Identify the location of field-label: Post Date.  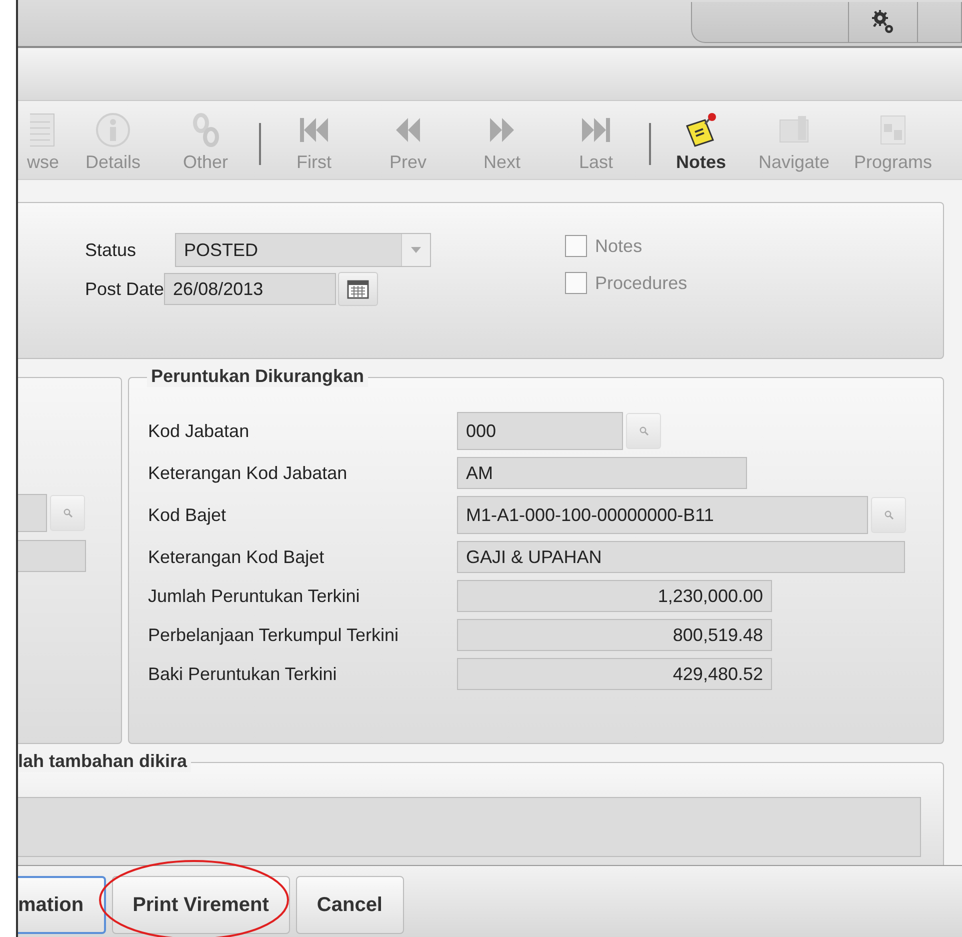
(124, 289).